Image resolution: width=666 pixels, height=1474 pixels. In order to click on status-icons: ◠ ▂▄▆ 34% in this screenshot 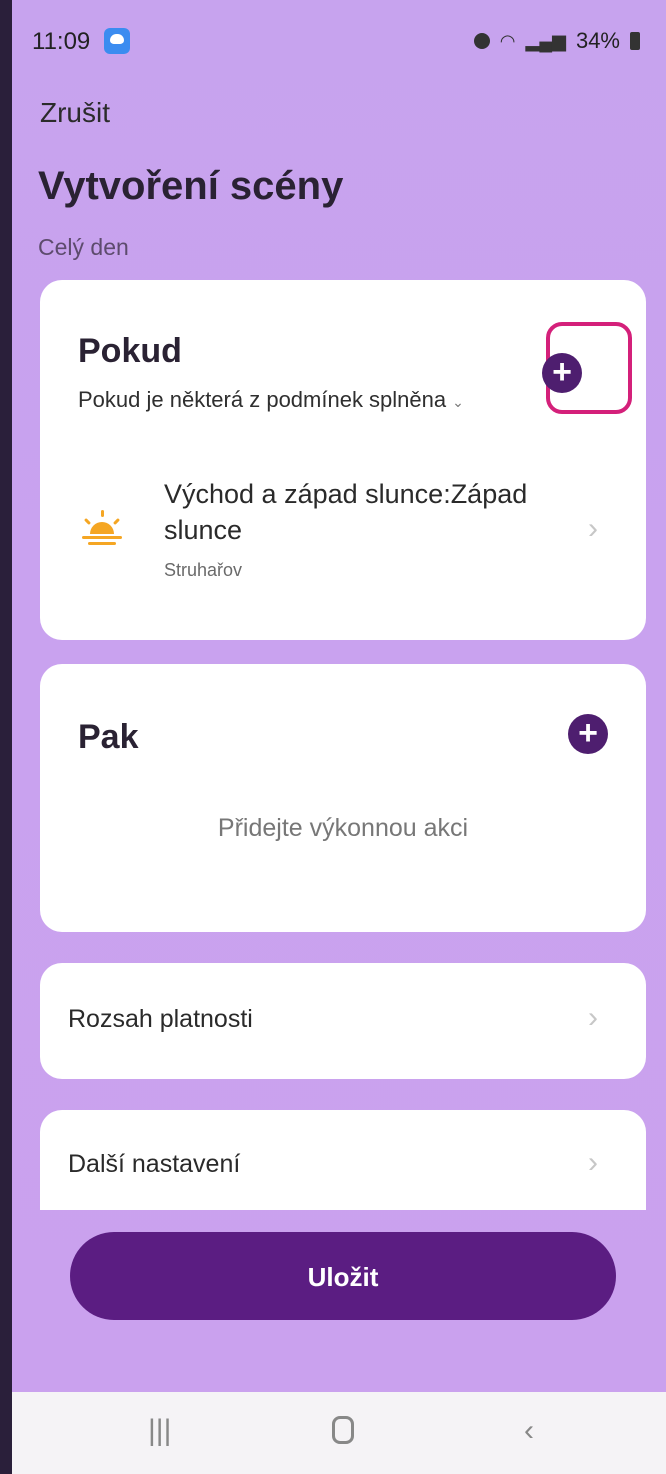, I will do `click(556, 41)`.